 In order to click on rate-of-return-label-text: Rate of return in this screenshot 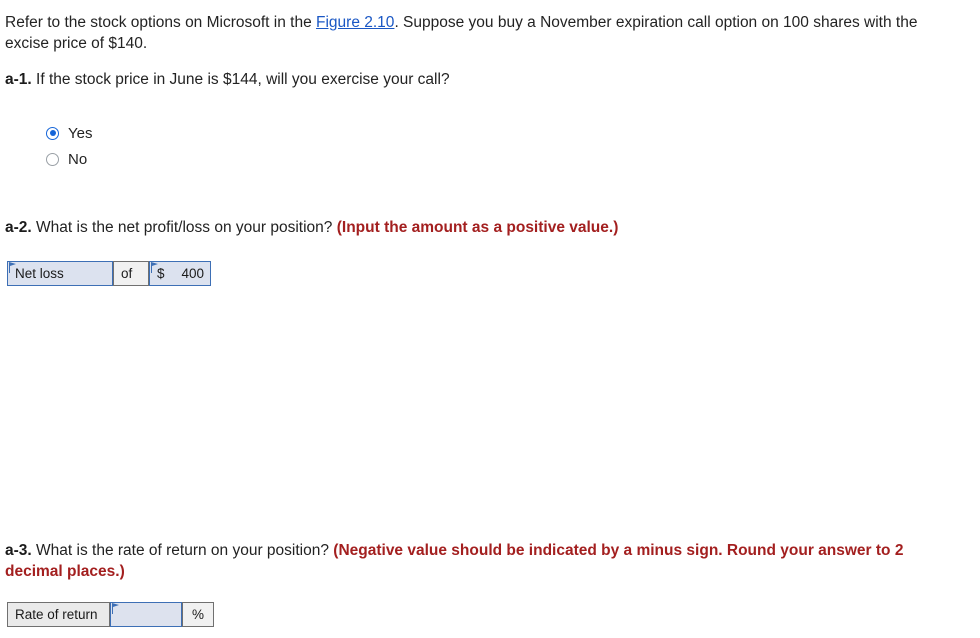, I will do `click(56, 614)`.